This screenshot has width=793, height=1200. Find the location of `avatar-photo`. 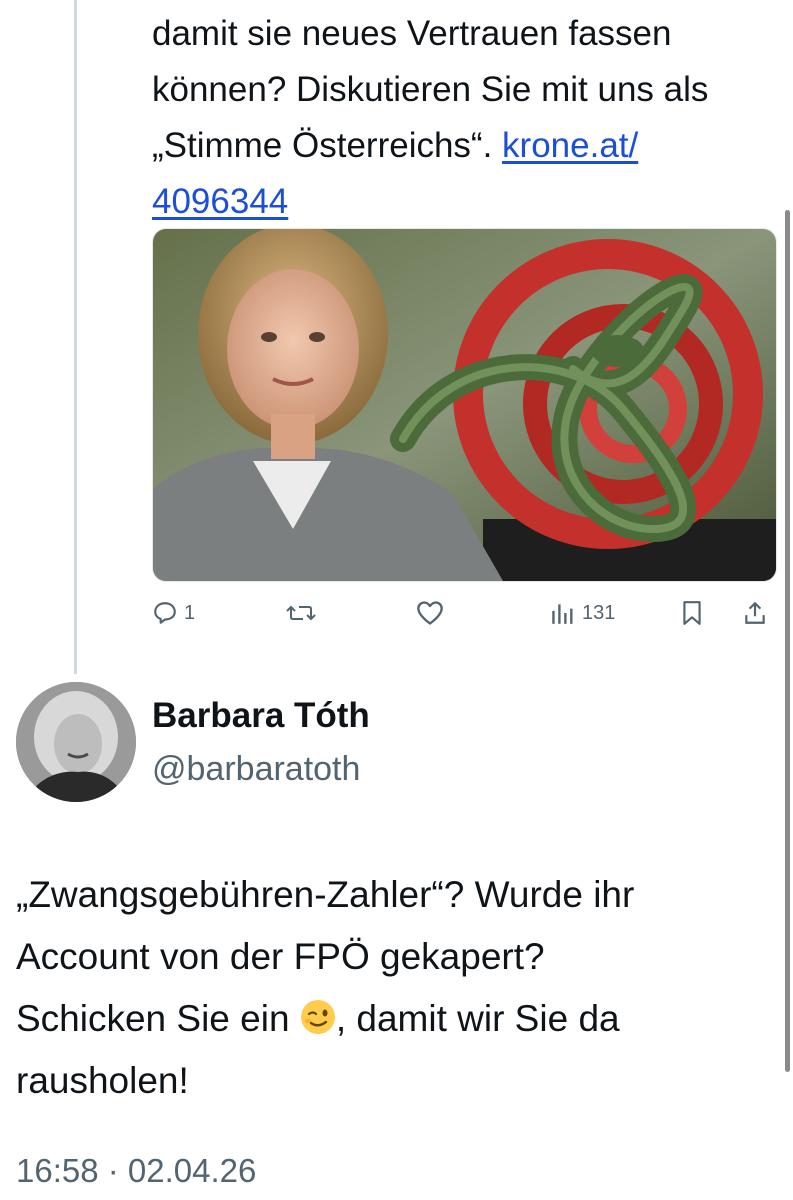

avatar-photo is located at coordinates (76, 742).